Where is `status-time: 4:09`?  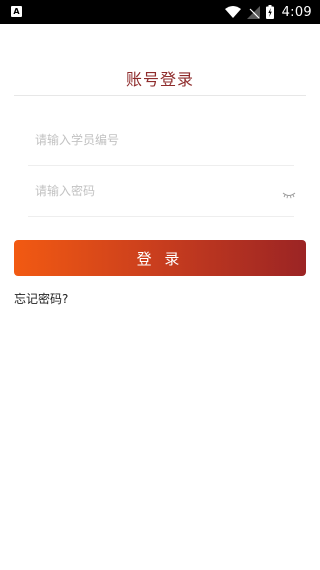
status-time: 4:09 is located at coordinates (296, 12).